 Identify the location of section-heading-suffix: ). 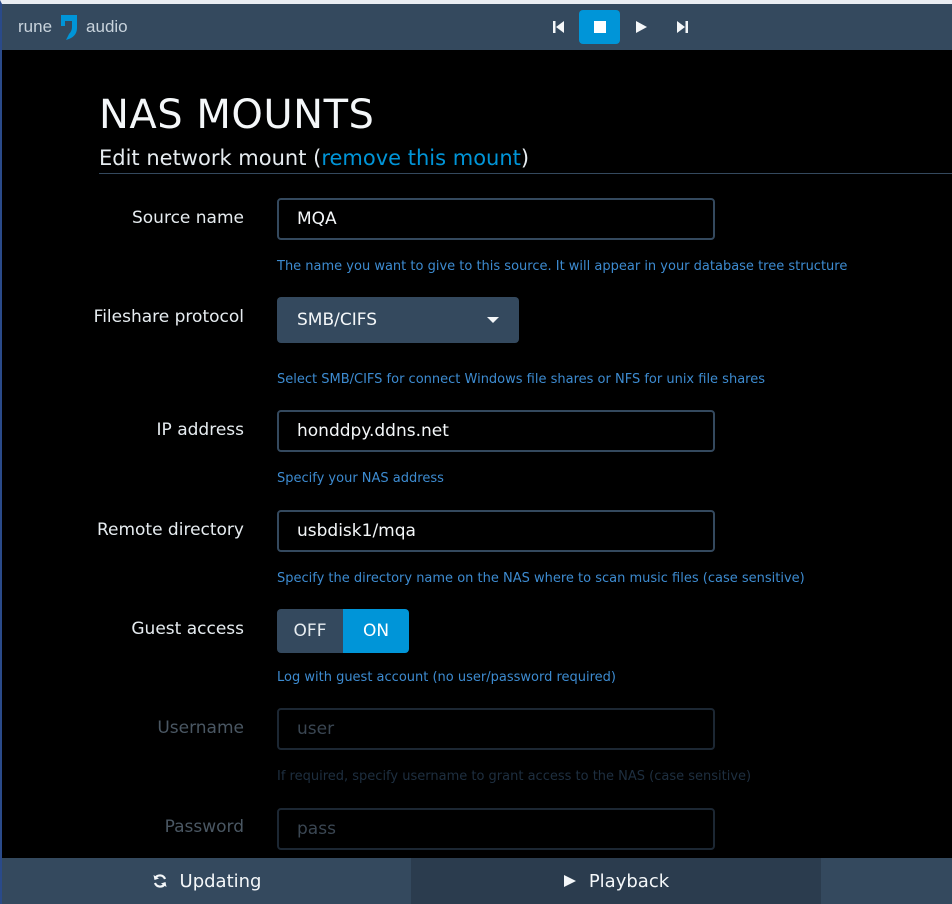
(525, 158).